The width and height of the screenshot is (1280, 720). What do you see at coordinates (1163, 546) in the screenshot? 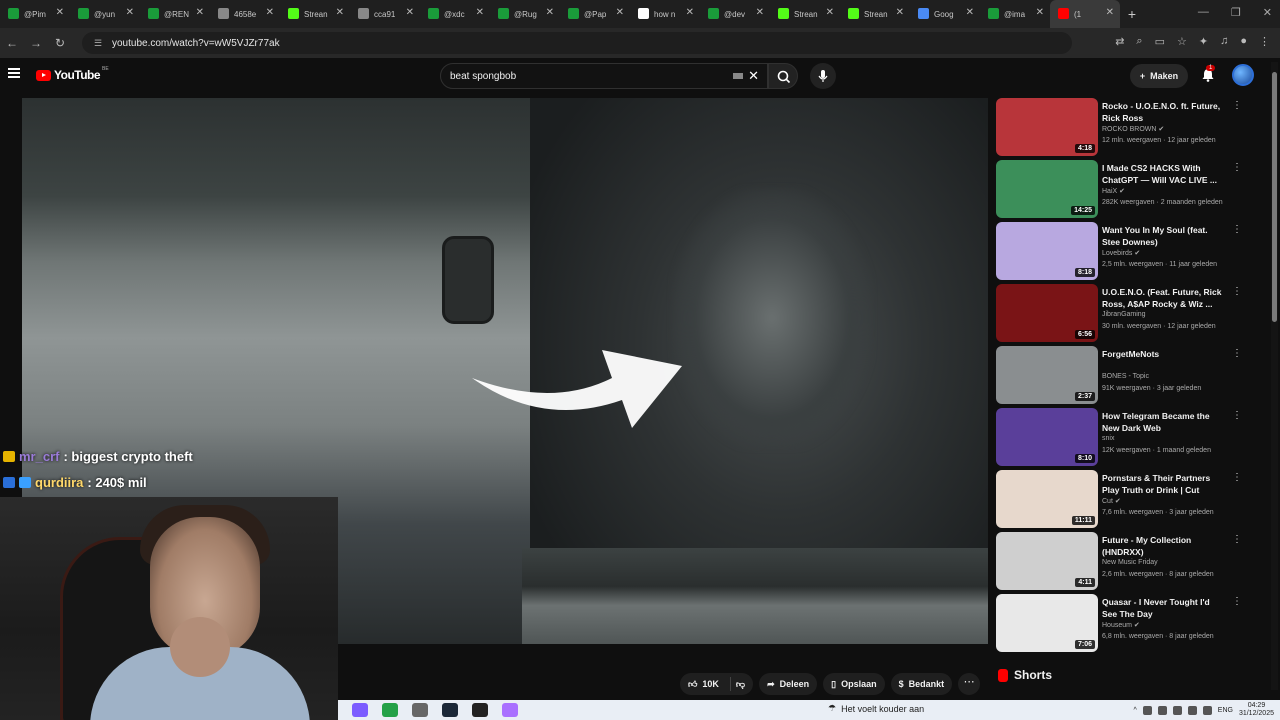
I see `video-title: Future - My Collection (HNDRXX)` at bounding box center [1163, 546].